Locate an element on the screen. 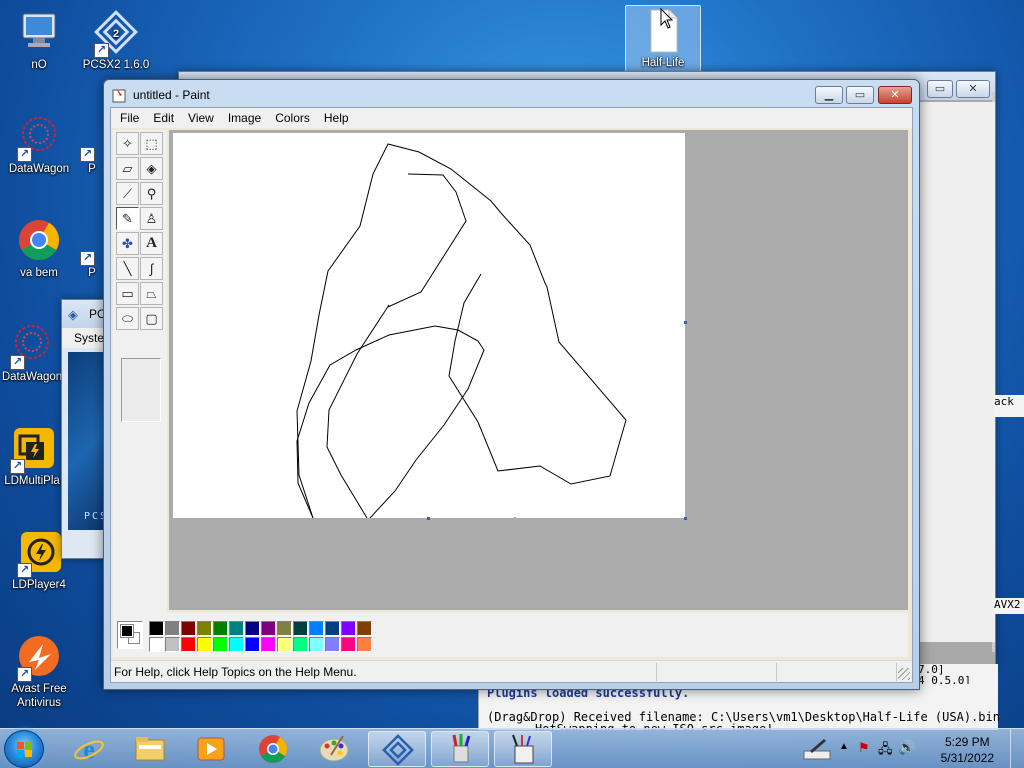 This screenshot has height=768, width=1024. ellipse-tool-icon: ⬭ is located at coordinates (127, 318).